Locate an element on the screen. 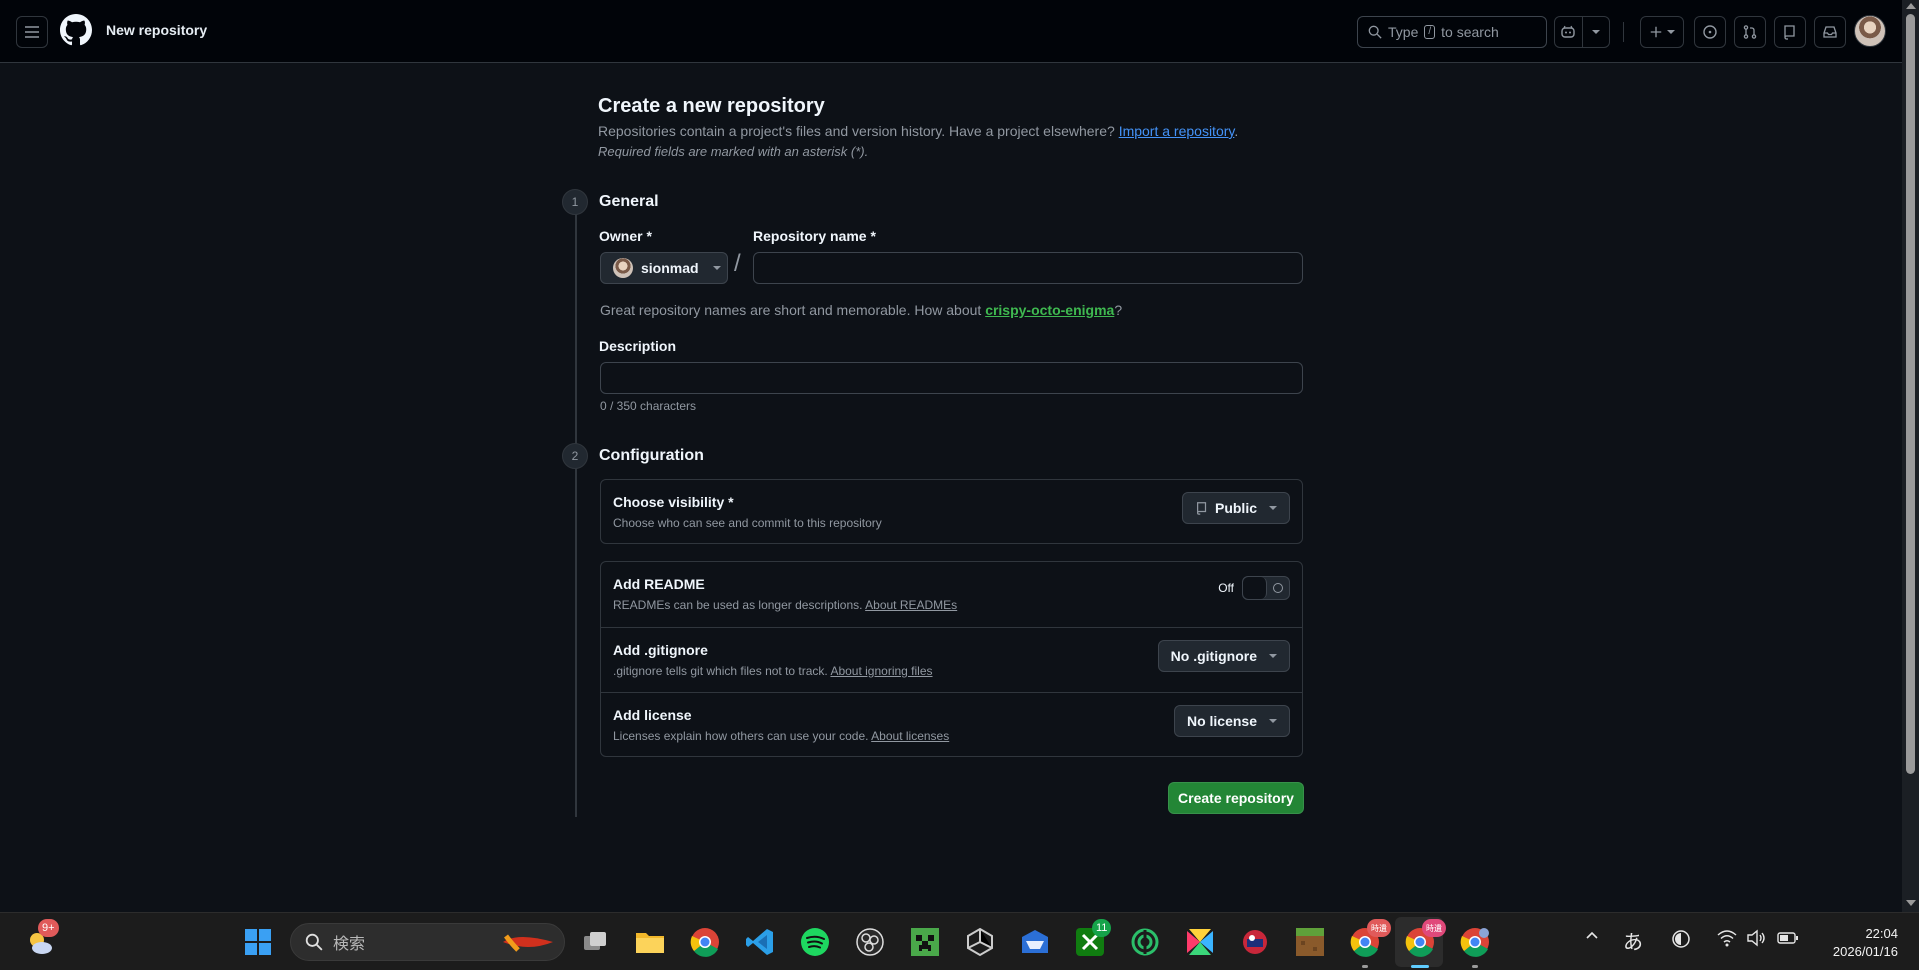 The height and width of the screenshot is (970, 1919). task-view-icon is located at coordinates (595, 942).